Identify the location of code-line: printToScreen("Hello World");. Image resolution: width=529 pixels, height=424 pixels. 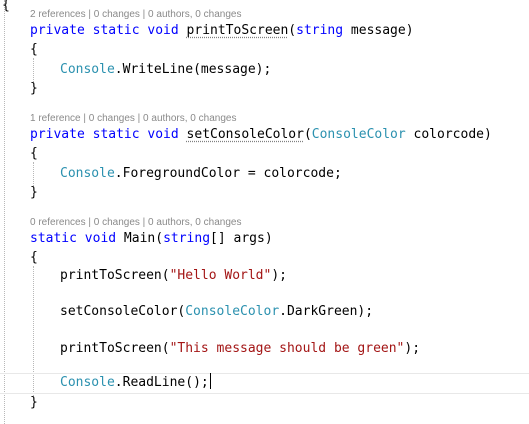
(294, 275).